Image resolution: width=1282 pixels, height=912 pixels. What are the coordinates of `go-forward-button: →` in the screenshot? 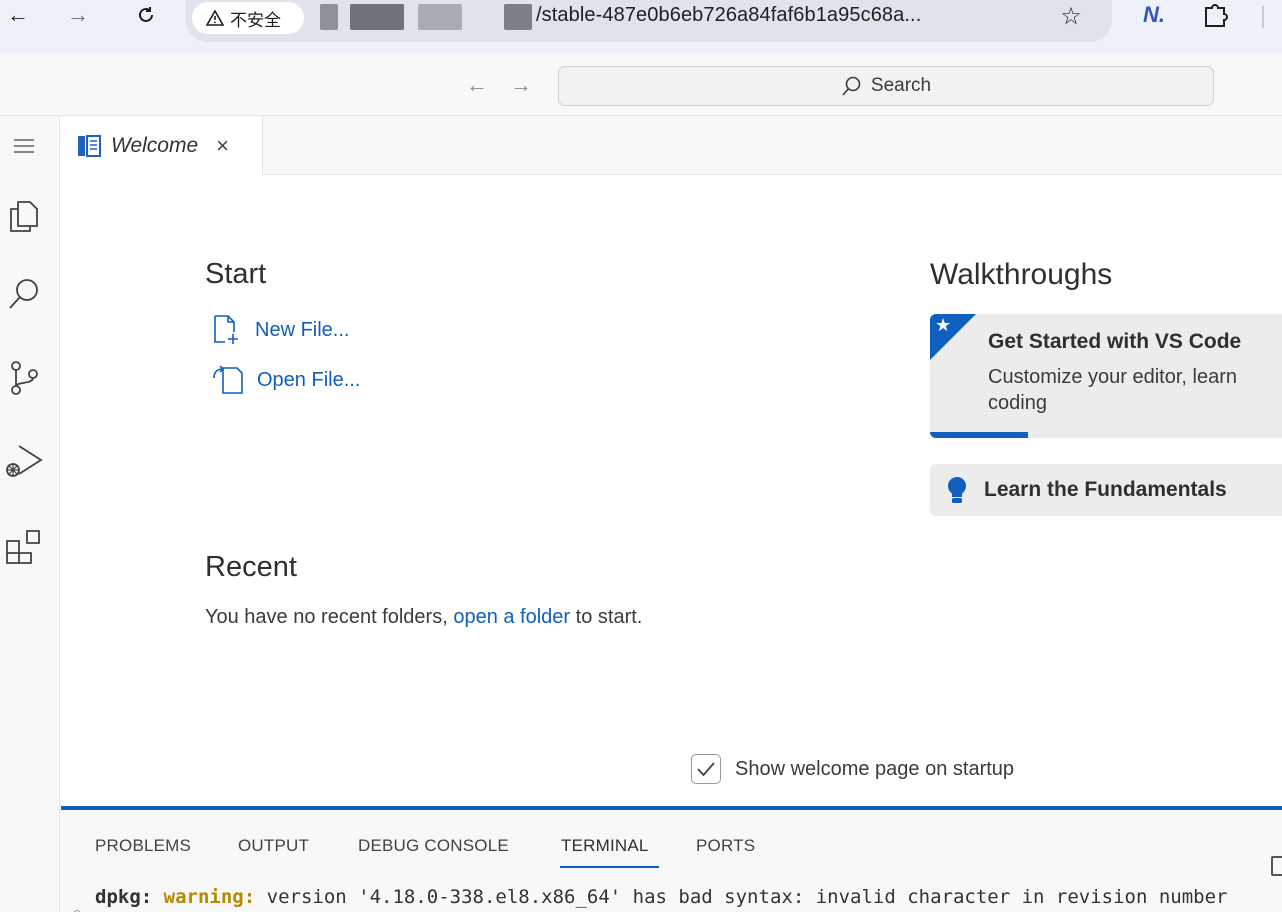 It's located at (521, 85).